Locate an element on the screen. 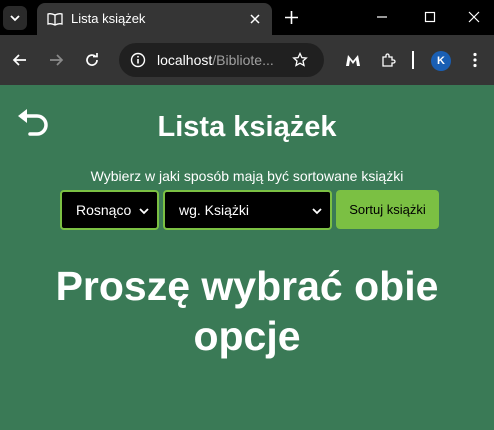 The image size is (494, 430). info-icon is located at coordinates (138, 60).